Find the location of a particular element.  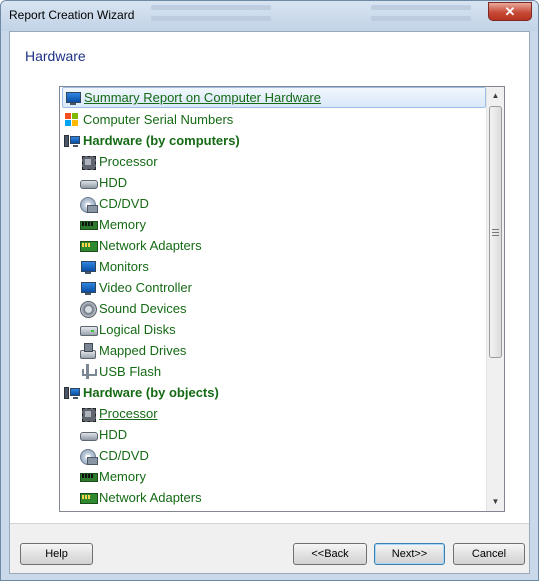

tree-item: Logical Disks is located at coordinates (272, 329).